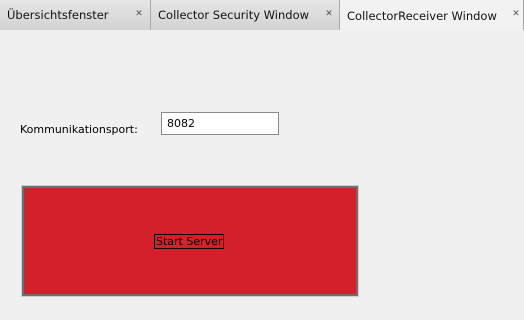  I want to click on port-label: Kommunikationsport:, so click(79, 129).